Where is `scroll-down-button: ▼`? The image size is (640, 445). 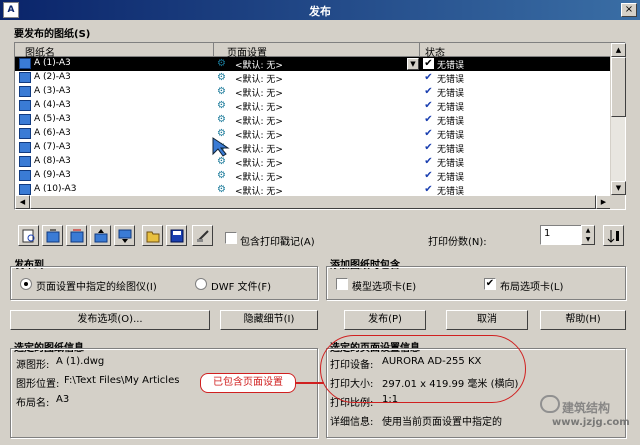
scroll-down-button: ▼ is located at coordinates (618, 188).